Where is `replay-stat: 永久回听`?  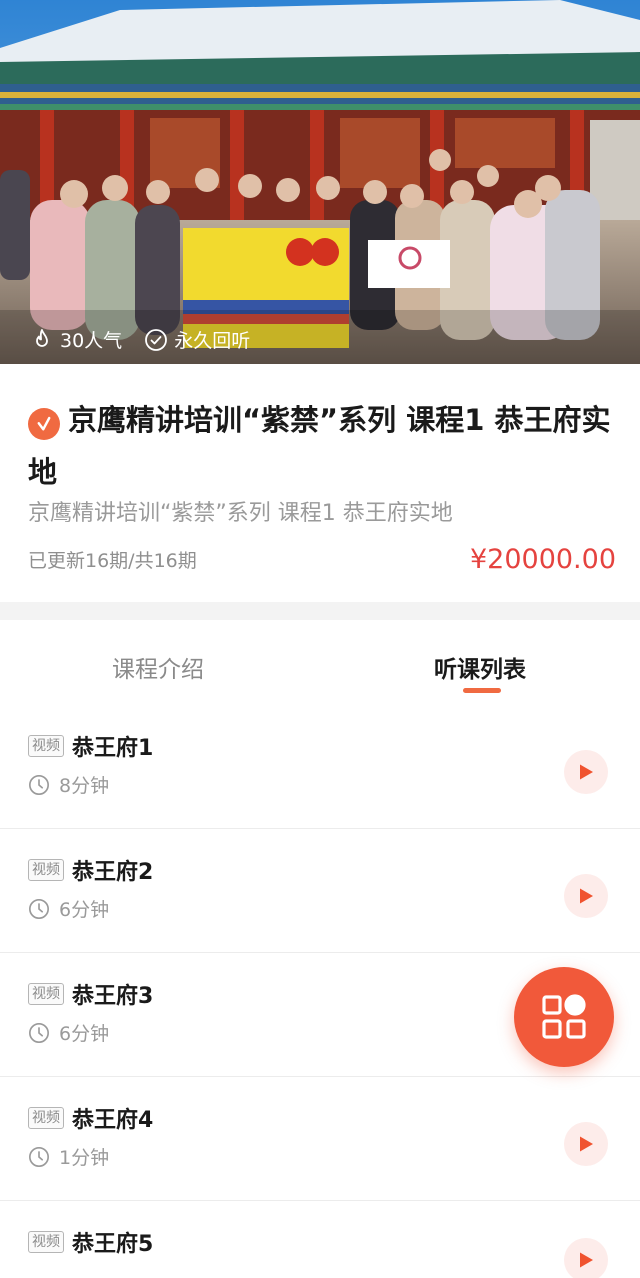
replay-stat: 永久回听 is located at coordinates (197, 339).